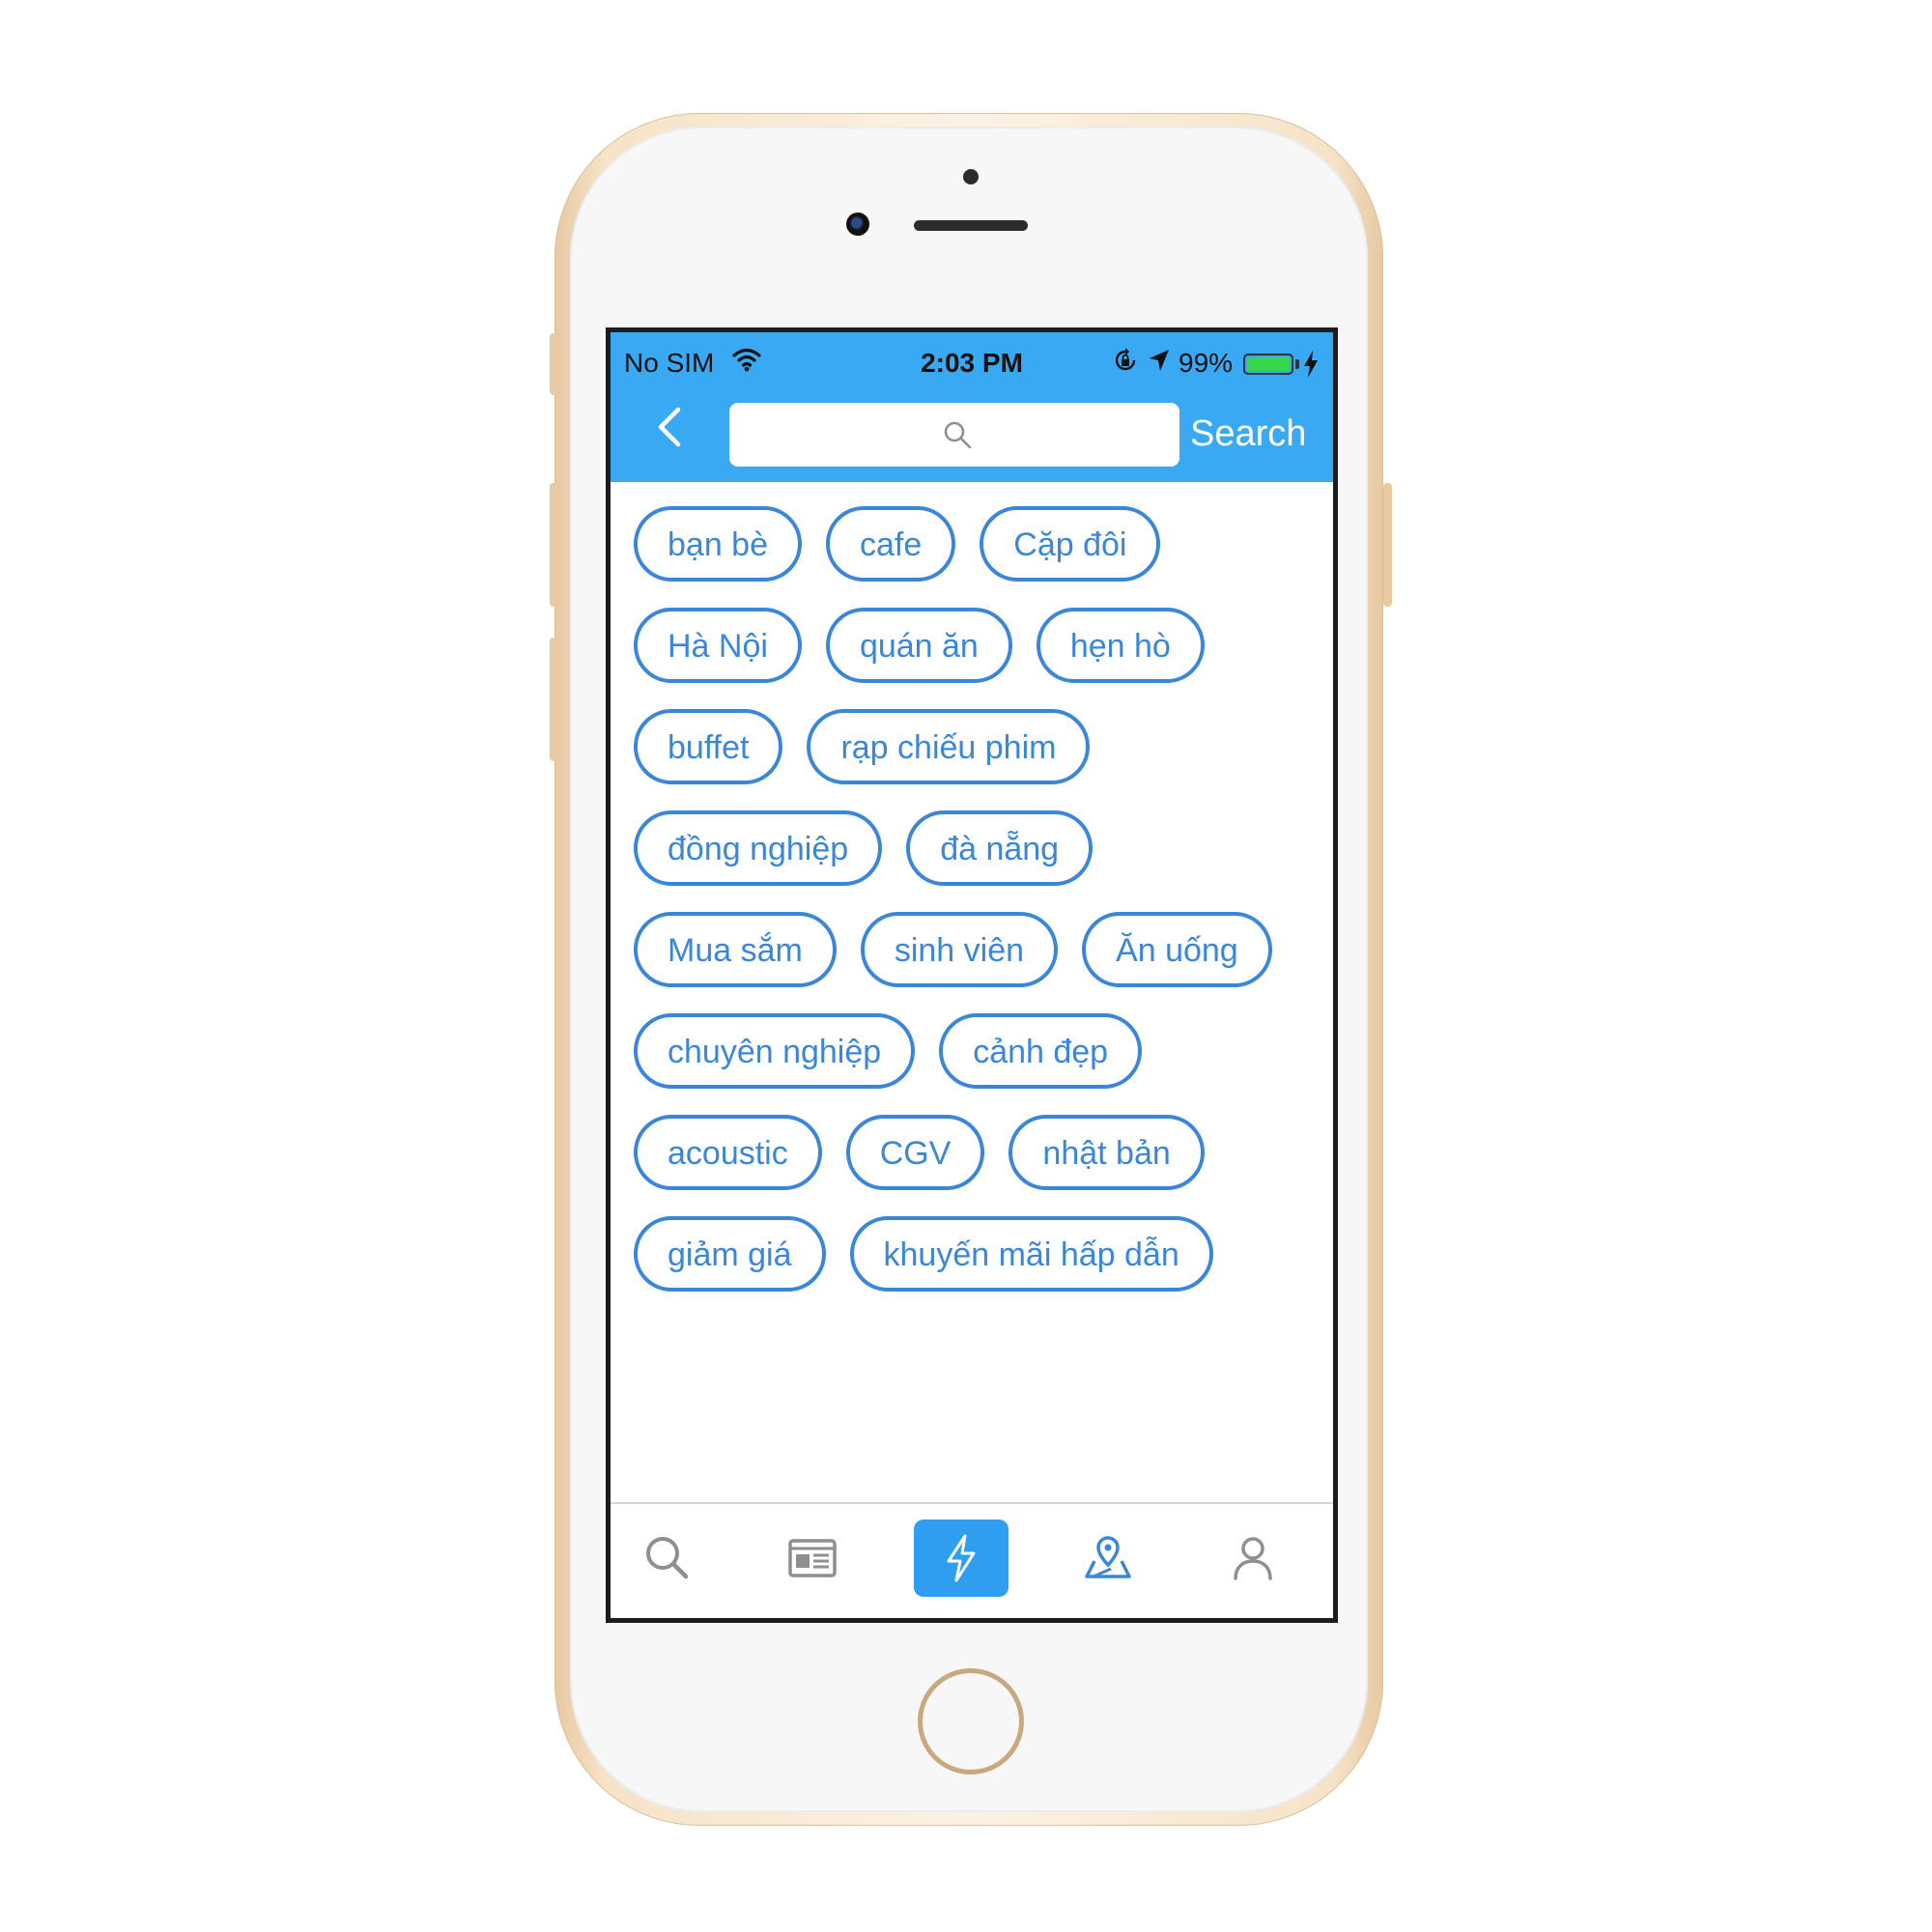 This screenshot has height=1932, width=1932. I want to click on tag-chip: đà nẵng, so click(1000, 848).